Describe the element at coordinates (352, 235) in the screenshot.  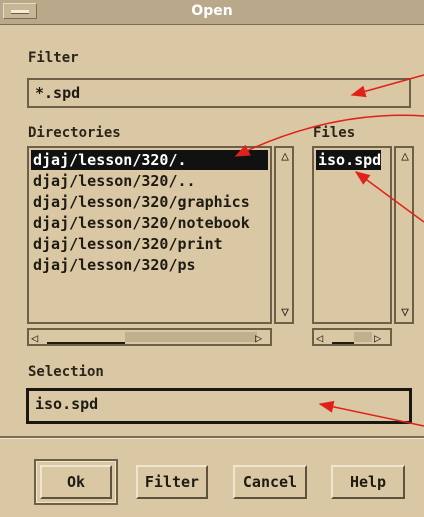
I see `files-list: iso.spd` at that location.